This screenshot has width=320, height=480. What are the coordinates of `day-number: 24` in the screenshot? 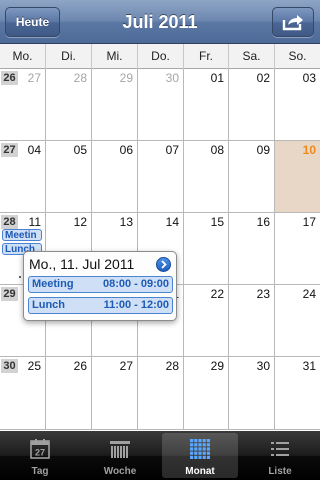 It's located at (309, 294).